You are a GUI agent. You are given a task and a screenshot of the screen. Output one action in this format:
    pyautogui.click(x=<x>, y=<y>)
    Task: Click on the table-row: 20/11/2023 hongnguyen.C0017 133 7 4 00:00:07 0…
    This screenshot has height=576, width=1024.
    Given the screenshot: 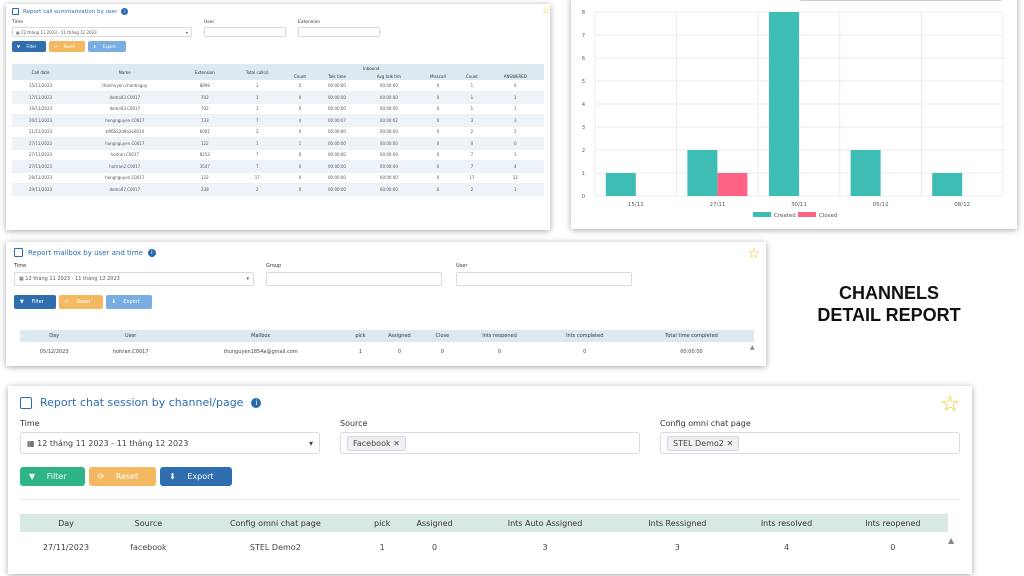 What is the action you would take?
    pyautogui.click(x=278, y=120)
    